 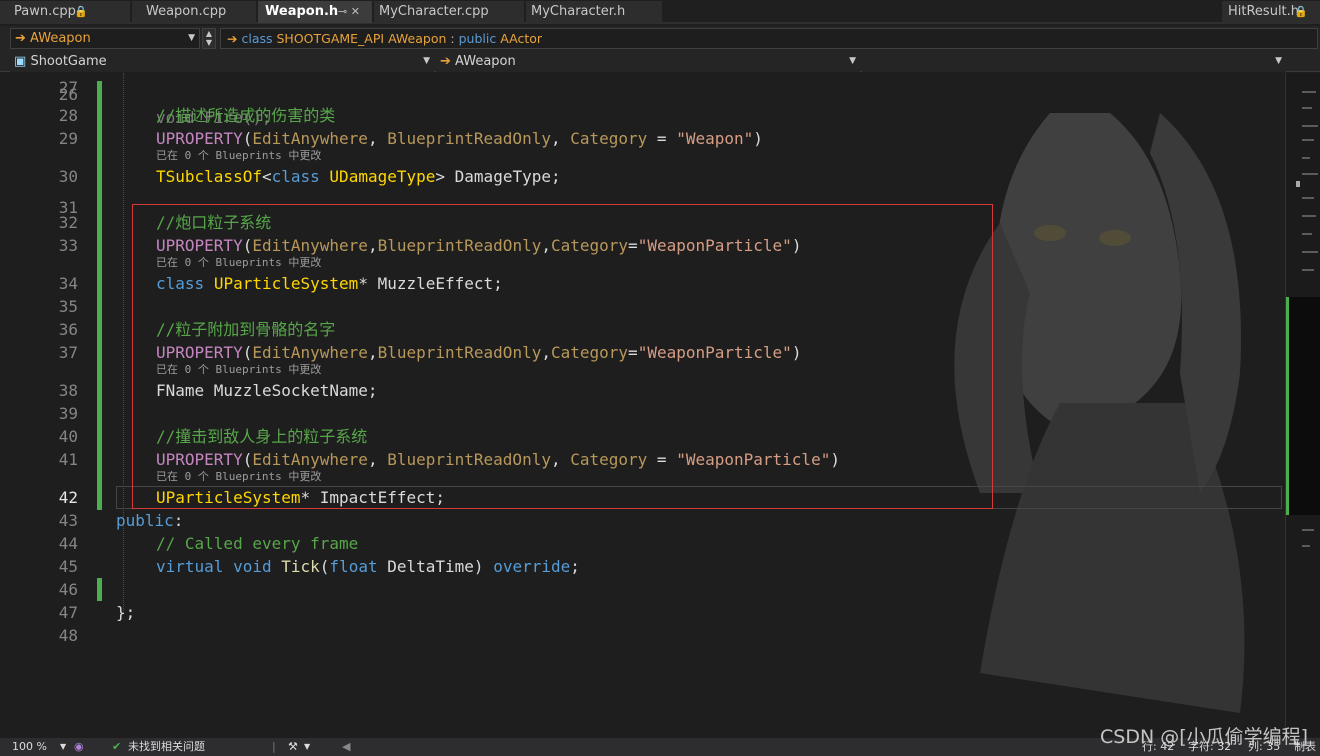 What do you see at coordinates (117, 746) in the screenshot?
I see `check-circle-icon: ✔` at bounding box center [117, 746].